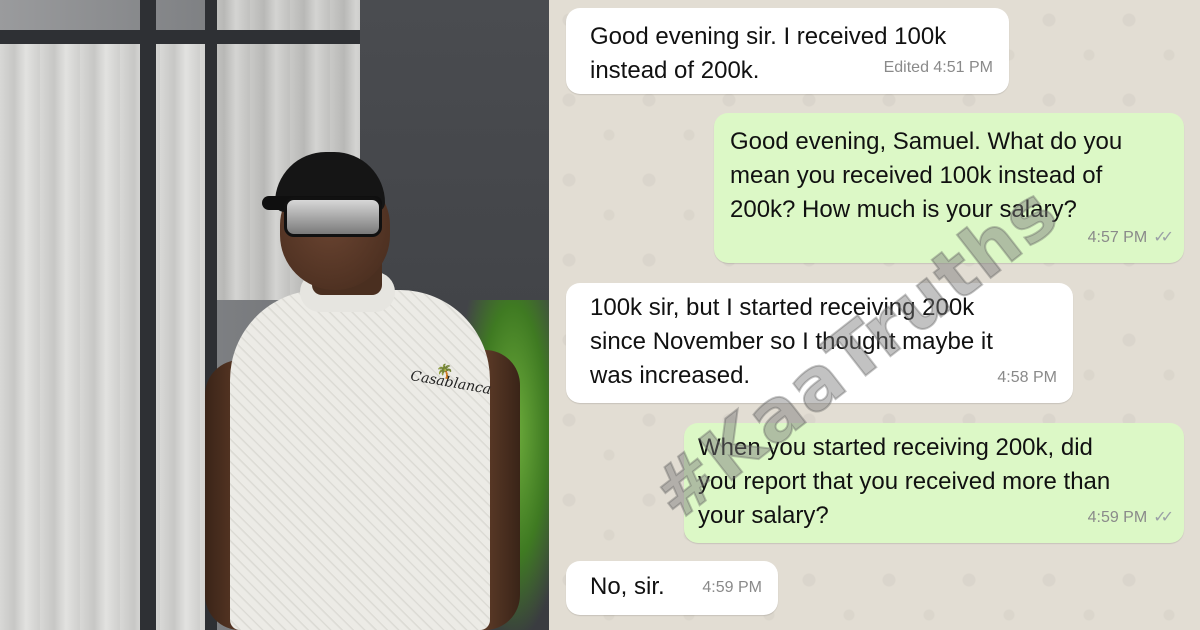  What do you see at coordinates (333, 217) in the screenshot?
I see `person-sunglasses` at bounding box center [333, 217].